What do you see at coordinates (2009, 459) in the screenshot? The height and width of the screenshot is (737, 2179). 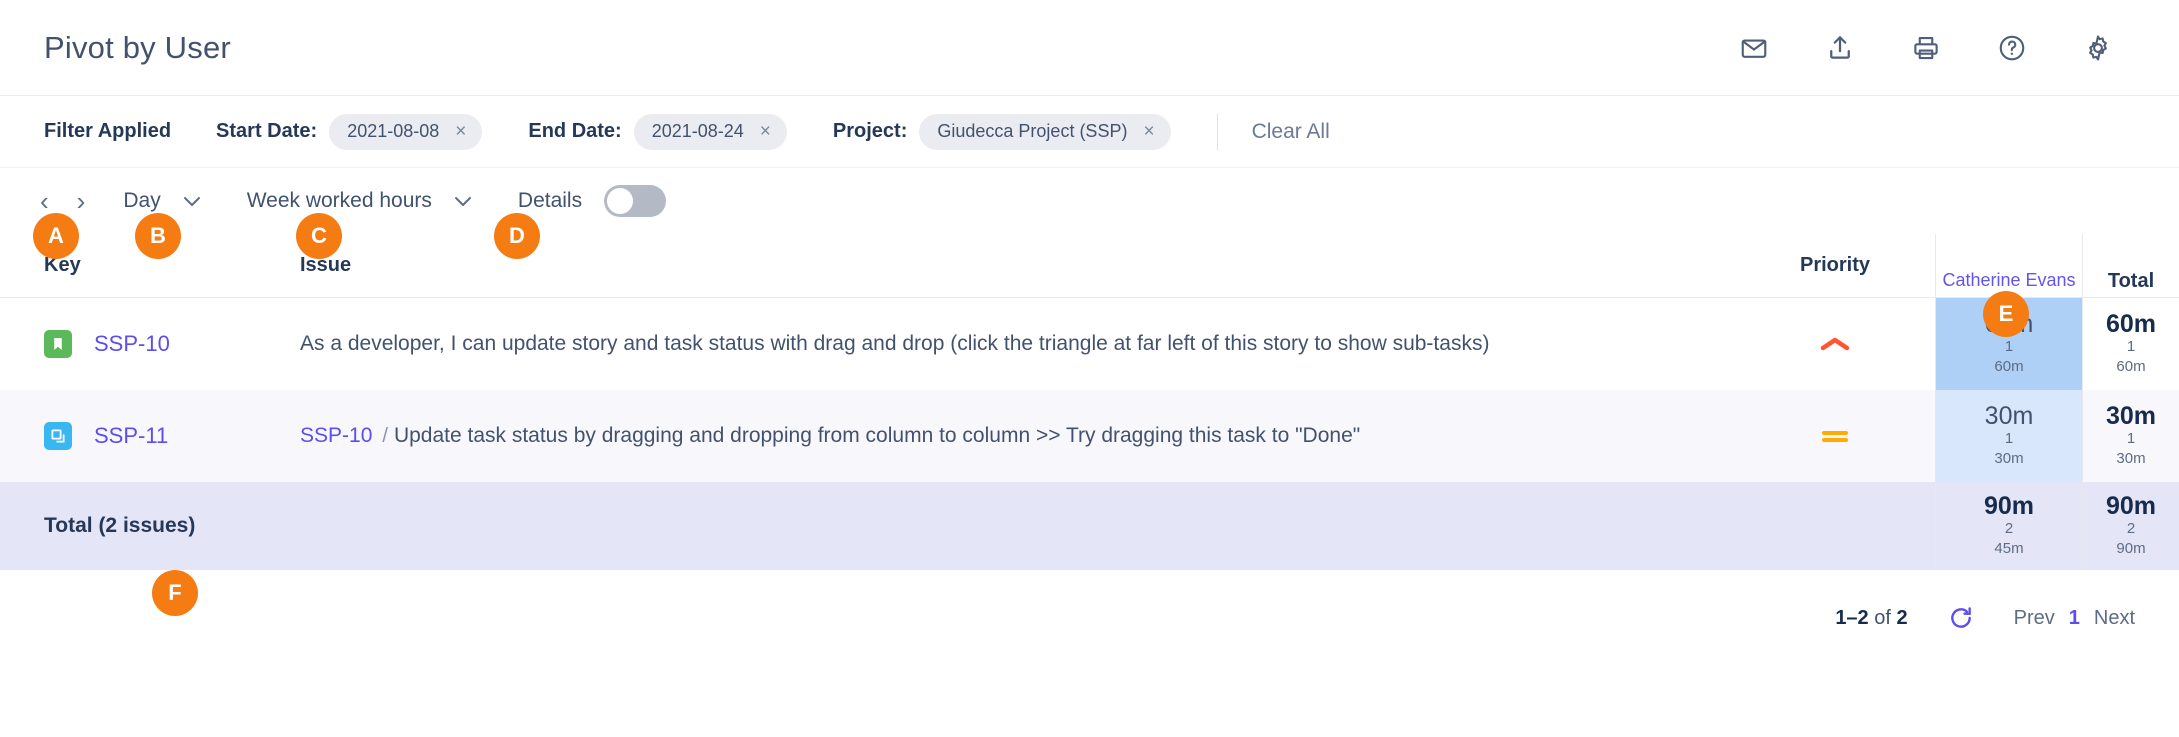 I see `user-average: 30m` at bounding box center [2009, 459].